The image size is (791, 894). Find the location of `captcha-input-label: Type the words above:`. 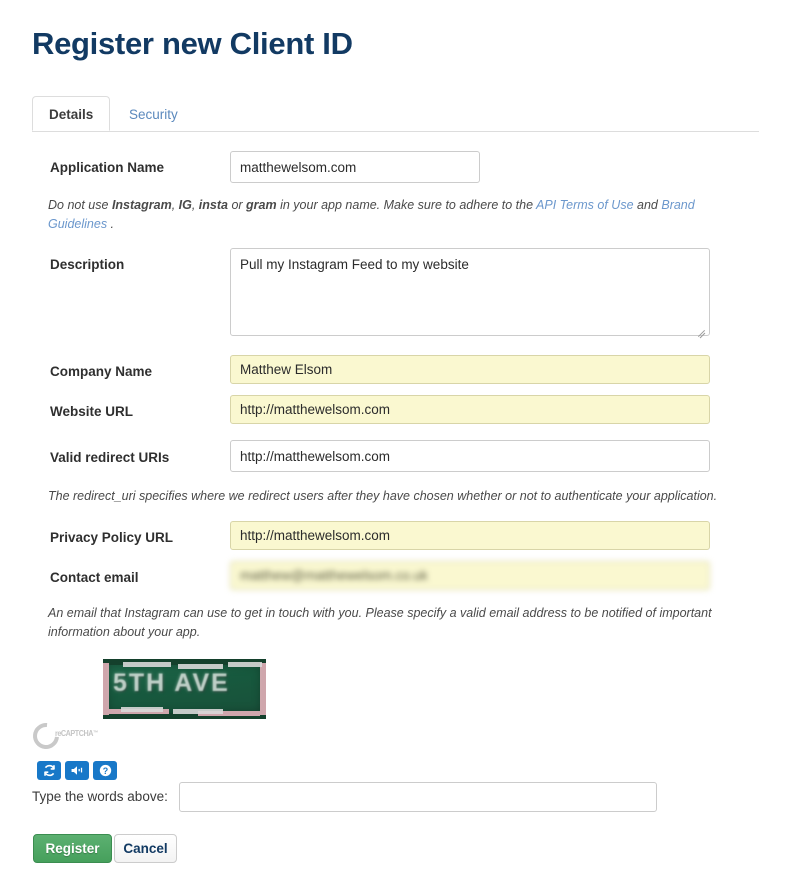

captcha-input-label: Type the words above: is located at coordinates (100, 796).